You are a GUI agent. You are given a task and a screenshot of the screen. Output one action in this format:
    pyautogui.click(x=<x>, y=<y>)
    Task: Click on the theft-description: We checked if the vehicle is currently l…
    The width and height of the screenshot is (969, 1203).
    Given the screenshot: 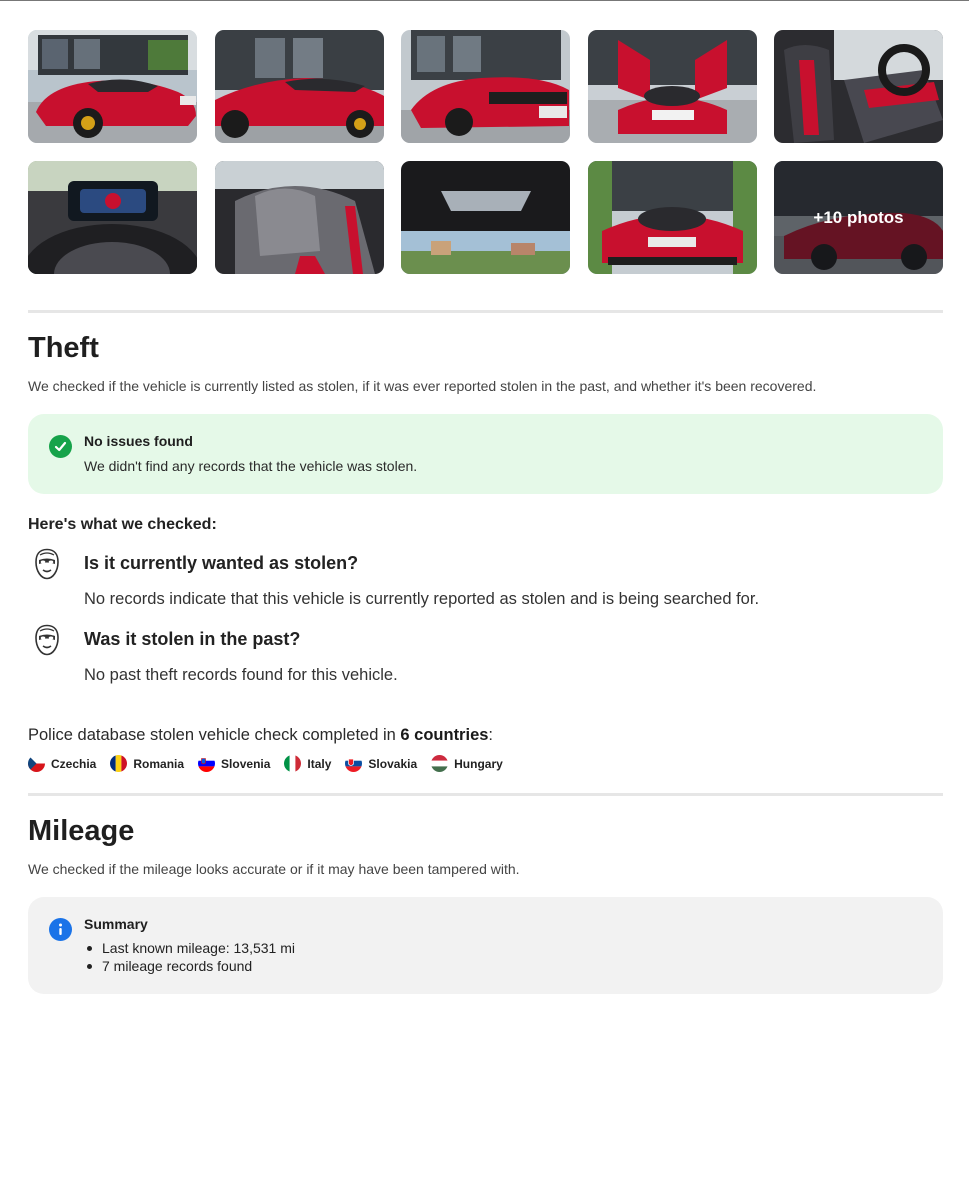 What is the action you would take?
    pyautogui.click(x=422, y=386)
    